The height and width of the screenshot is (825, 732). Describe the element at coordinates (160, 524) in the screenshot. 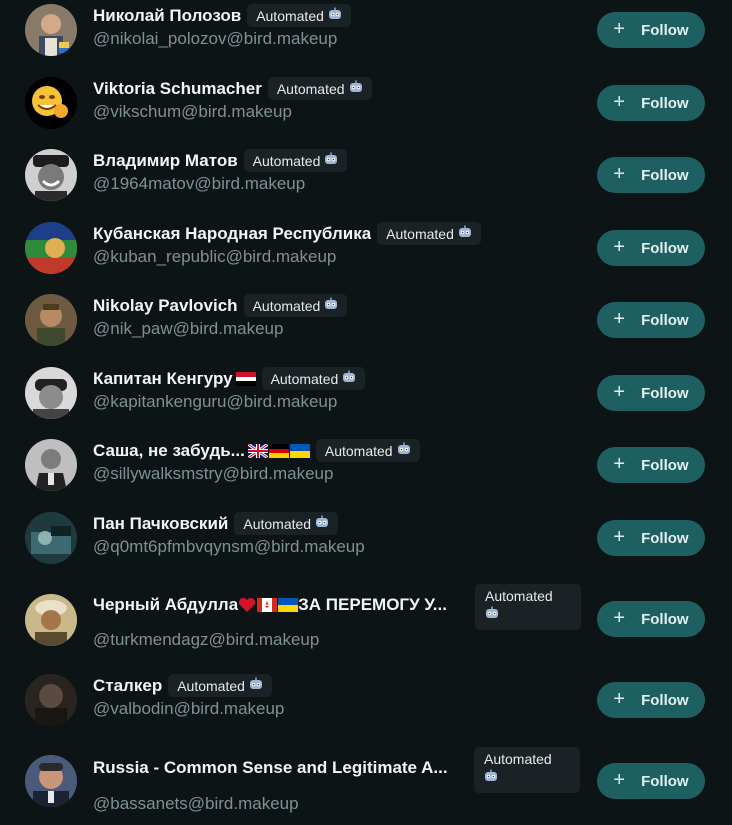

I see `display-name: Пан Пачковский` at that location.